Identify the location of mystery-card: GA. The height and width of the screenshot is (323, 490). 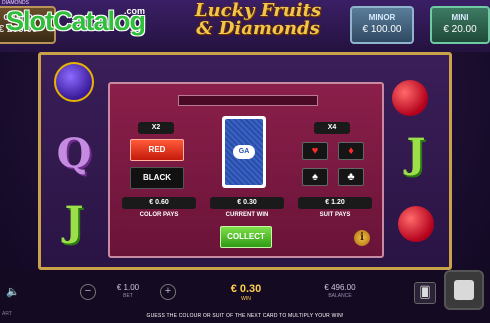
(244, 152).